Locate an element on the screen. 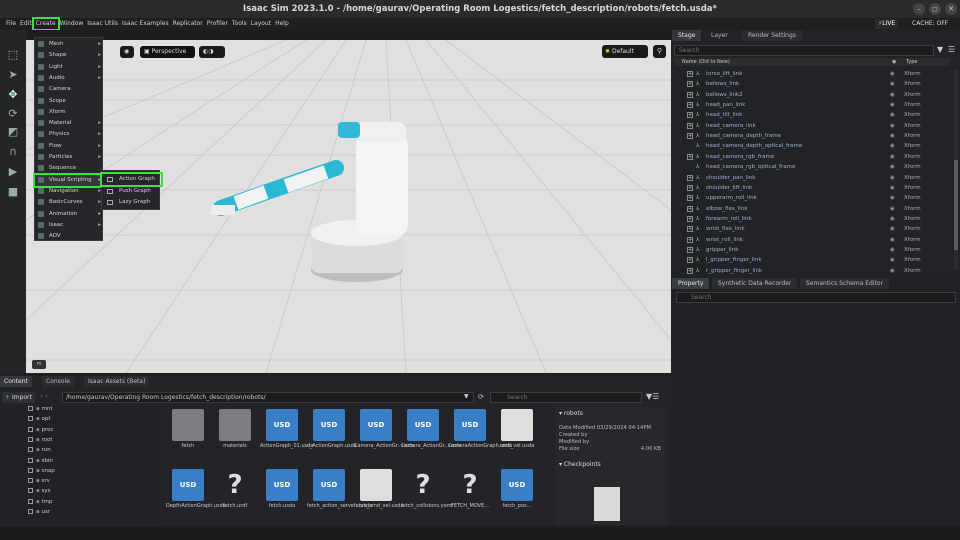 The width and height of the screenshot is (960, 540). stage-row: + ⅄ head_camera_rgb_frame ◉ Xform is located at coordinates (812, 157).